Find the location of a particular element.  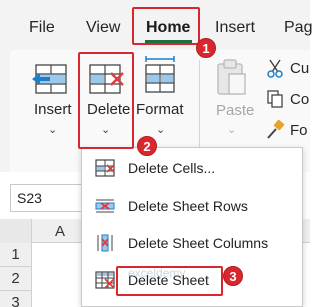

tab-view: View is located at coordinates (103, 28).